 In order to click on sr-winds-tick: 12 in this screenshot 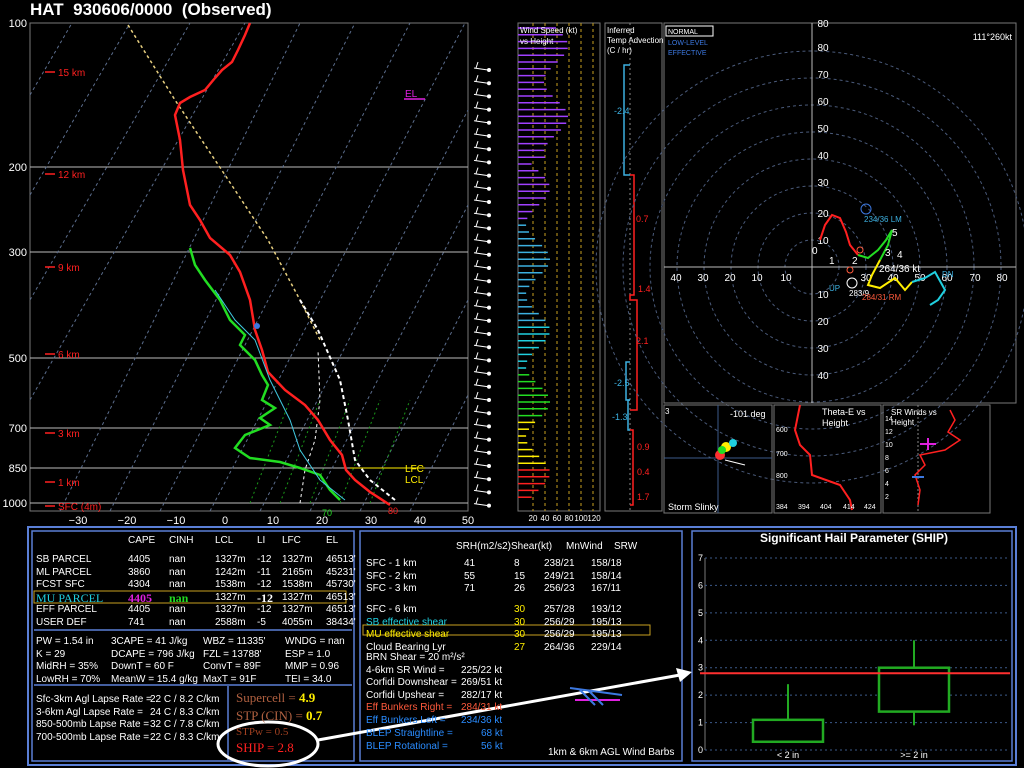, I will do `click(889, 432)`.